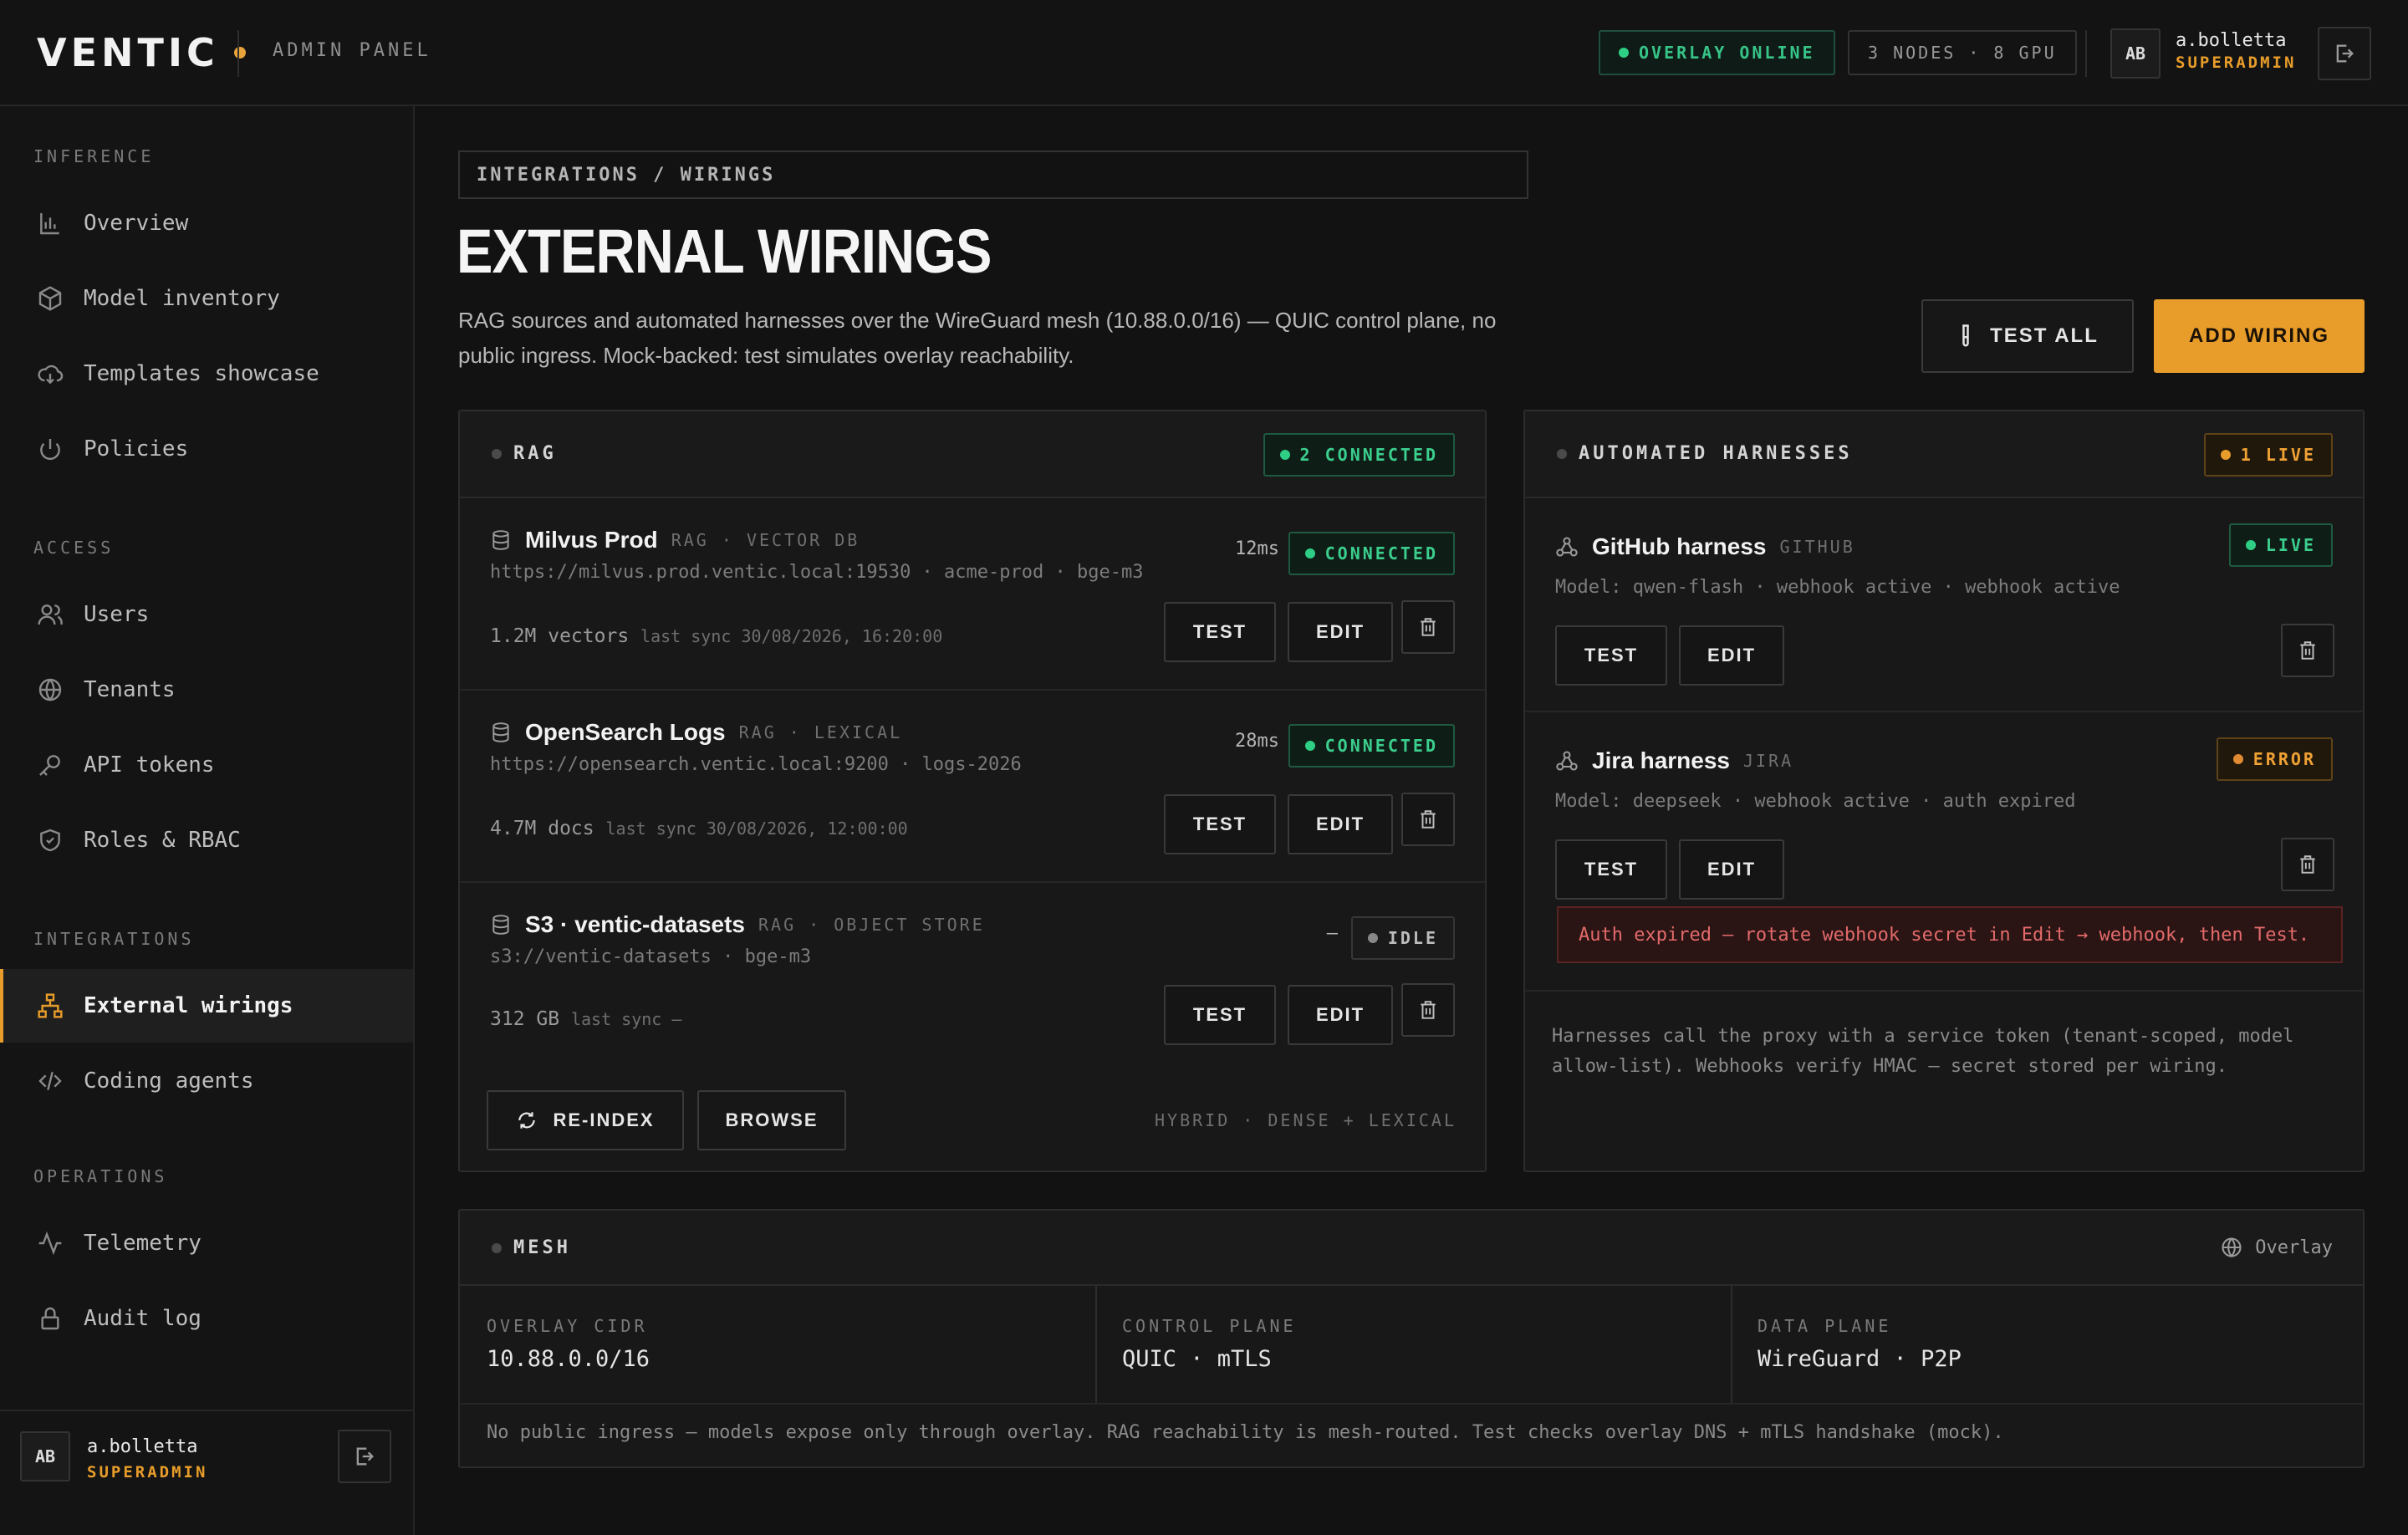 The height and width of the screenshot is (1535, 2408). What do you see at coordinates (206, 765) in the screenshot?
I see `sidebar-item-api-tokens: API tokens` at bounding box center [206, 765].